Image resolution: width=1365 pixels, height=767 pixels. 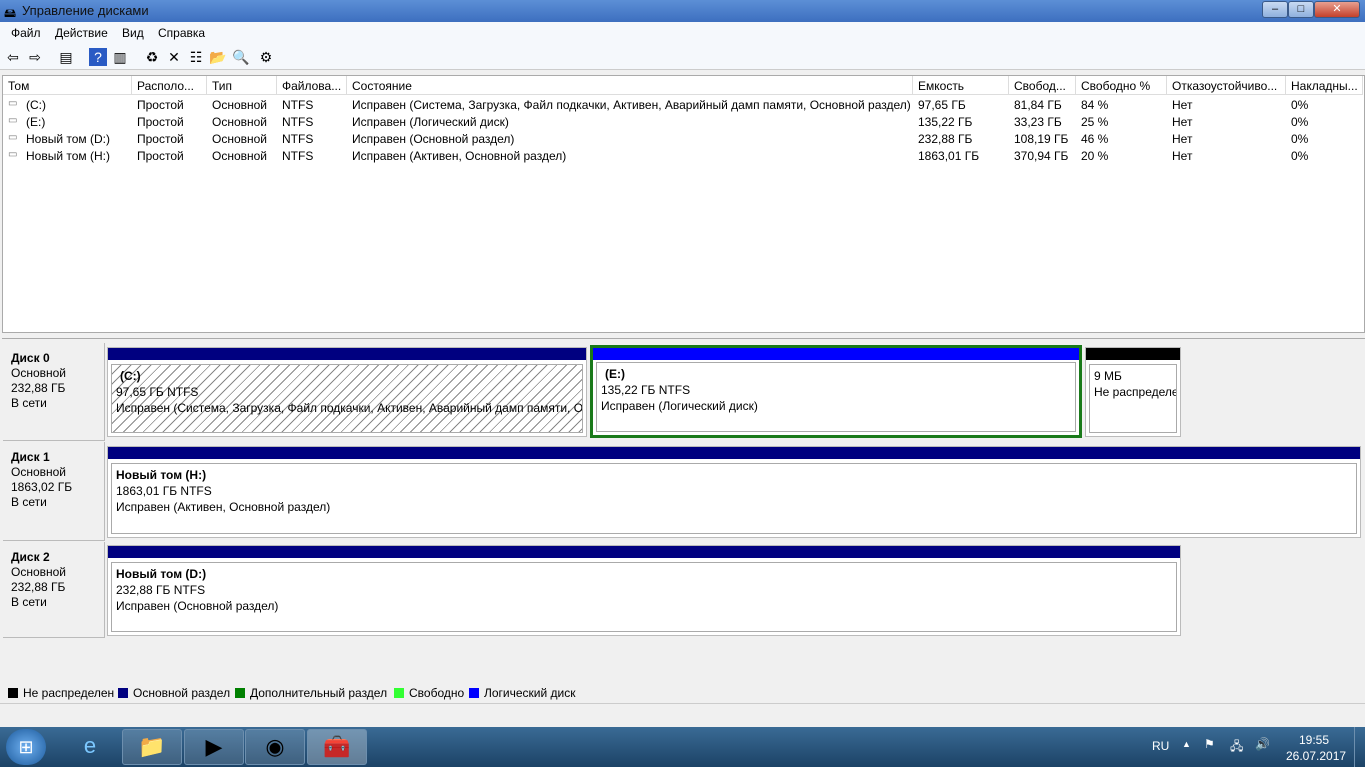 I want to click on partition-status: Исправен (Основной раздел), so click(x=197, y=606).